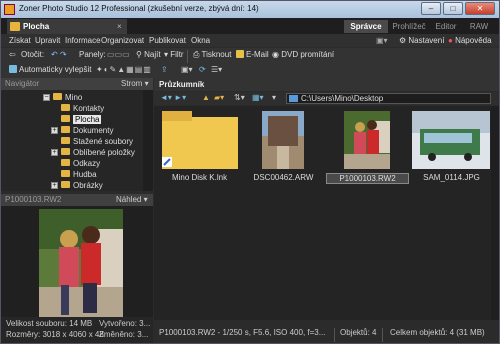 Image resolution: width=500 pixels, height=344 pixels. Describe the element at coordinates (89, 108) in the screenshot. I see `tree-item-label: Kontakty` at that location.